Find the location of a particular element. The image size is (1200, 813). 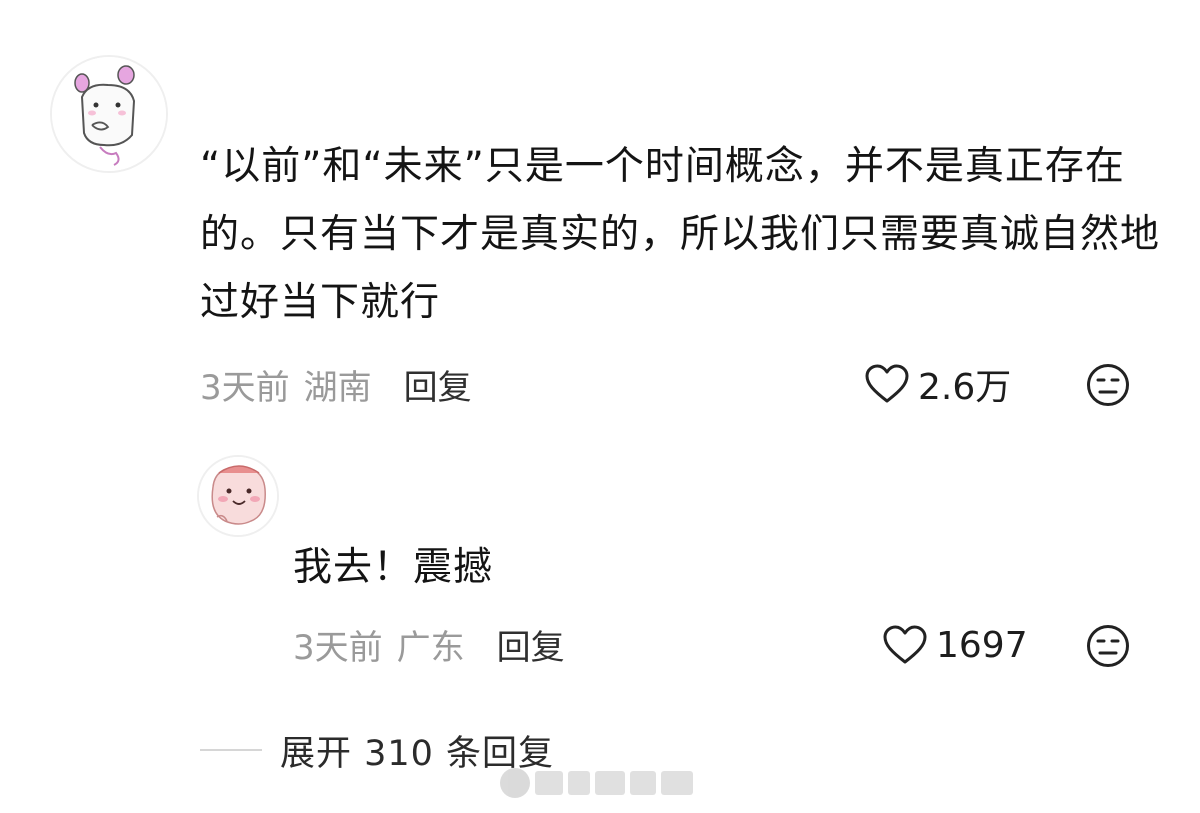

watermark is located at coordinates (602, 783).